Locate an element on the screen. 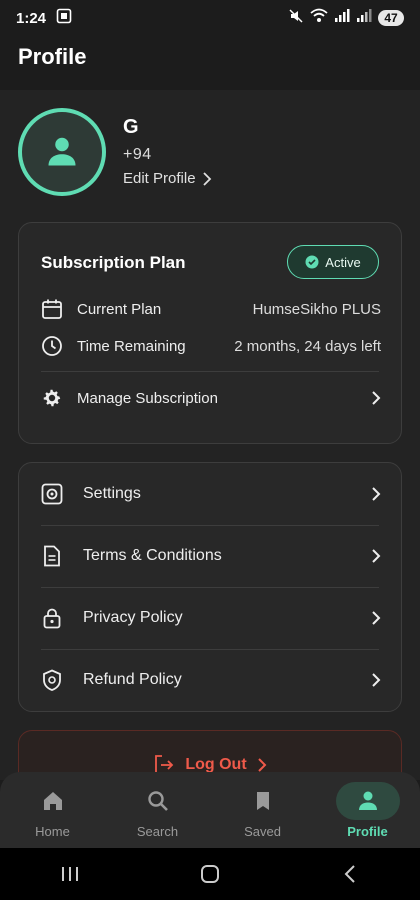 The image size is (420, 900). time-remaining-row: Time Remaining 2 months, 24 days left is located at coordinates (211, 346).